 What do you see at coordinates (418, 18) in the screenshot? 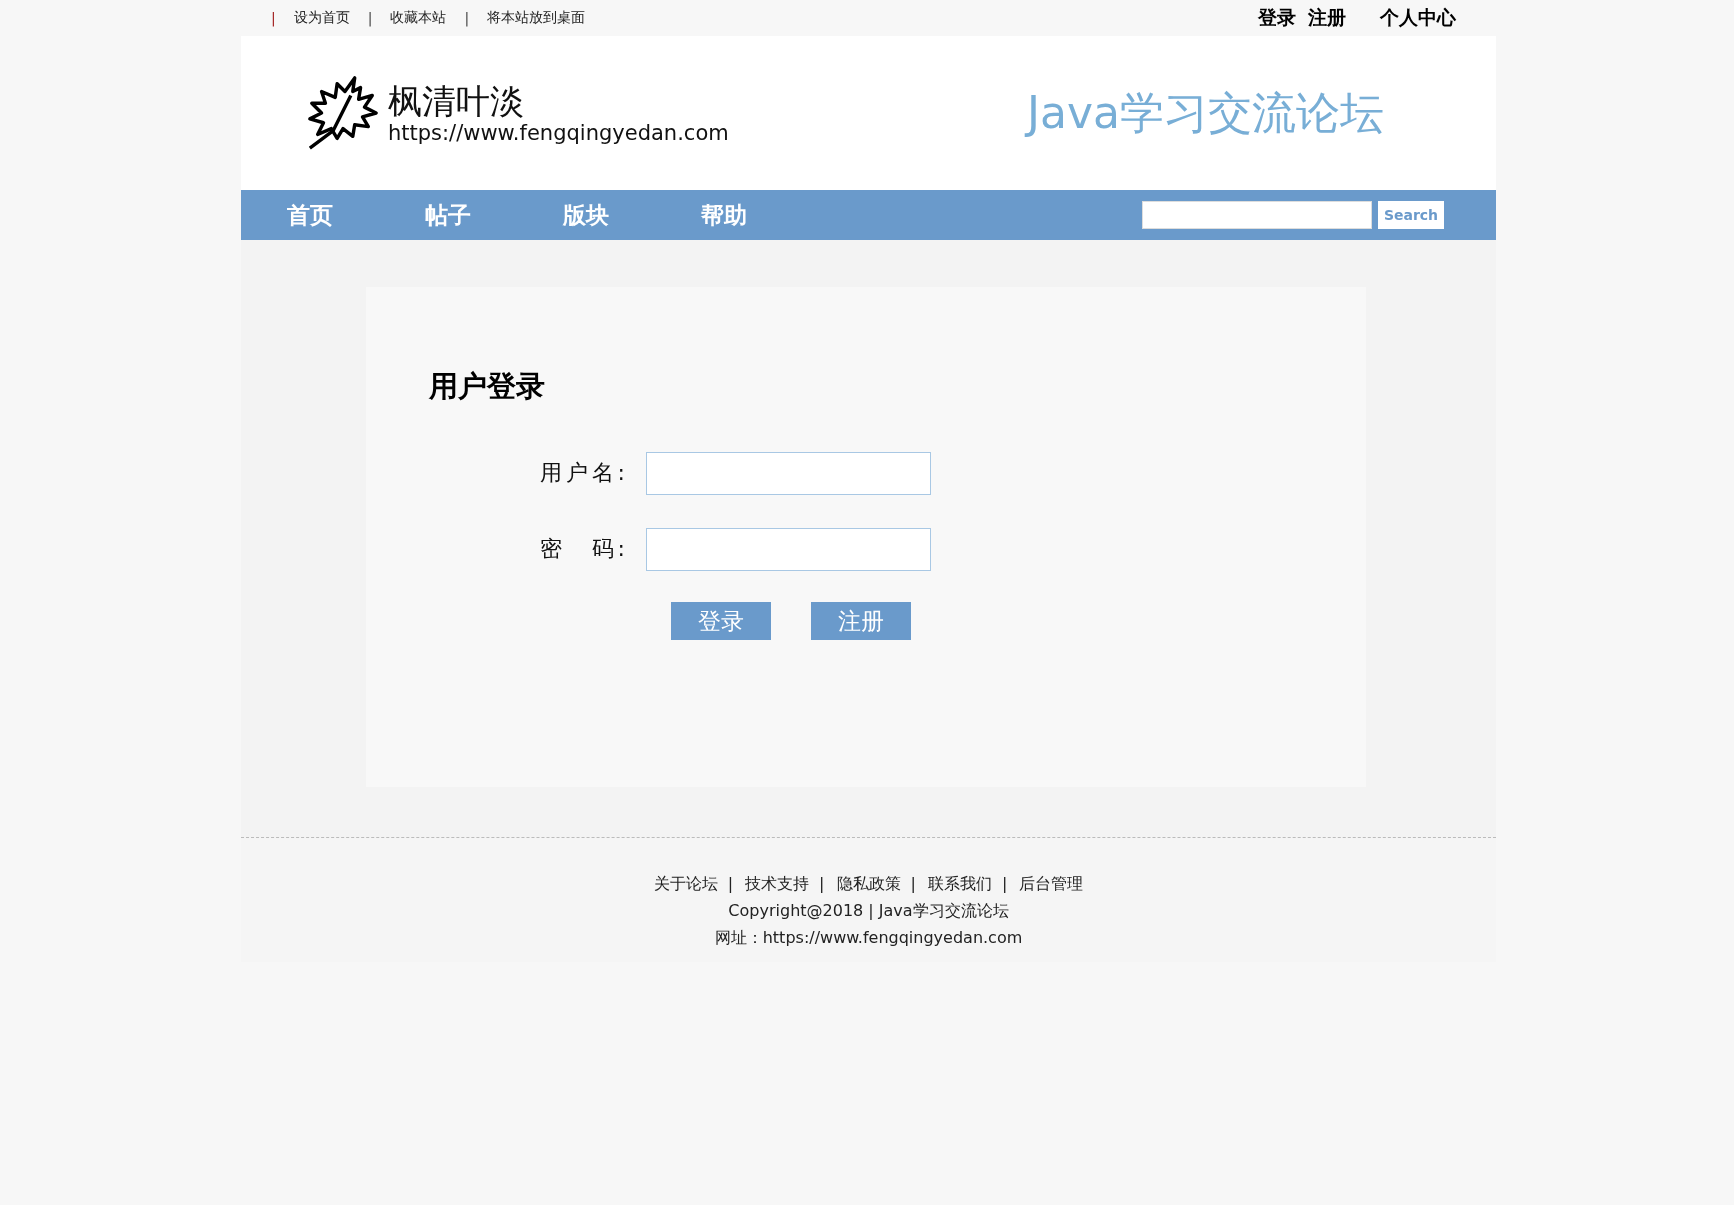
I see `top-link: 收藏本站` at bounding box center [418, 18].